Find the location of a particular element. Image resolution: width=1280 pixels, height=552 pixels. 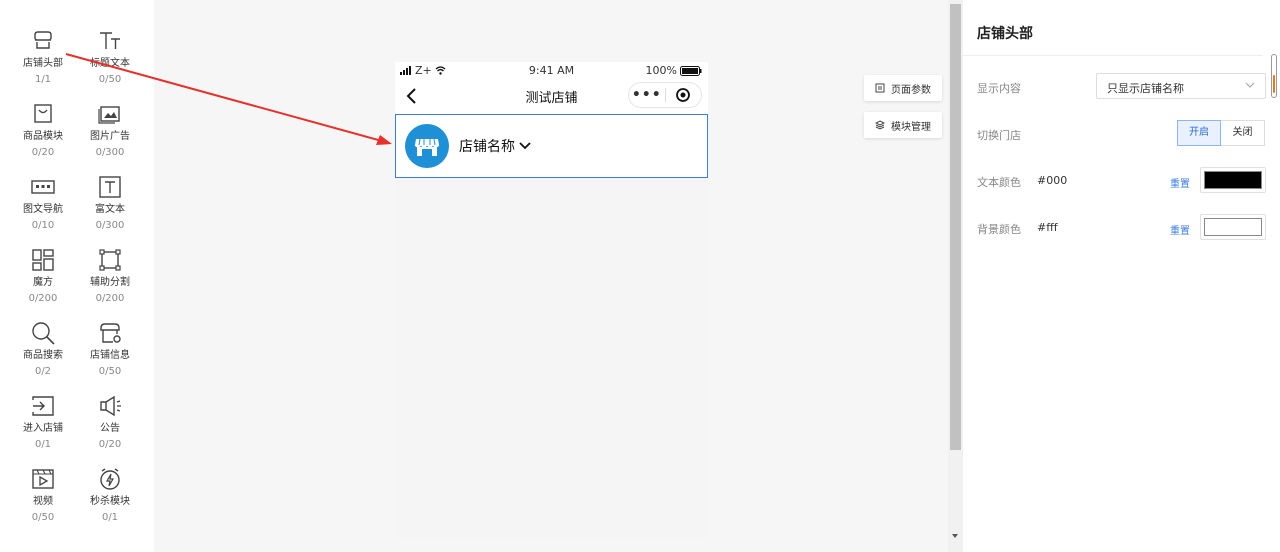

display-content-select: 只显示店铺名称 is located at coordinates (1181, 86).